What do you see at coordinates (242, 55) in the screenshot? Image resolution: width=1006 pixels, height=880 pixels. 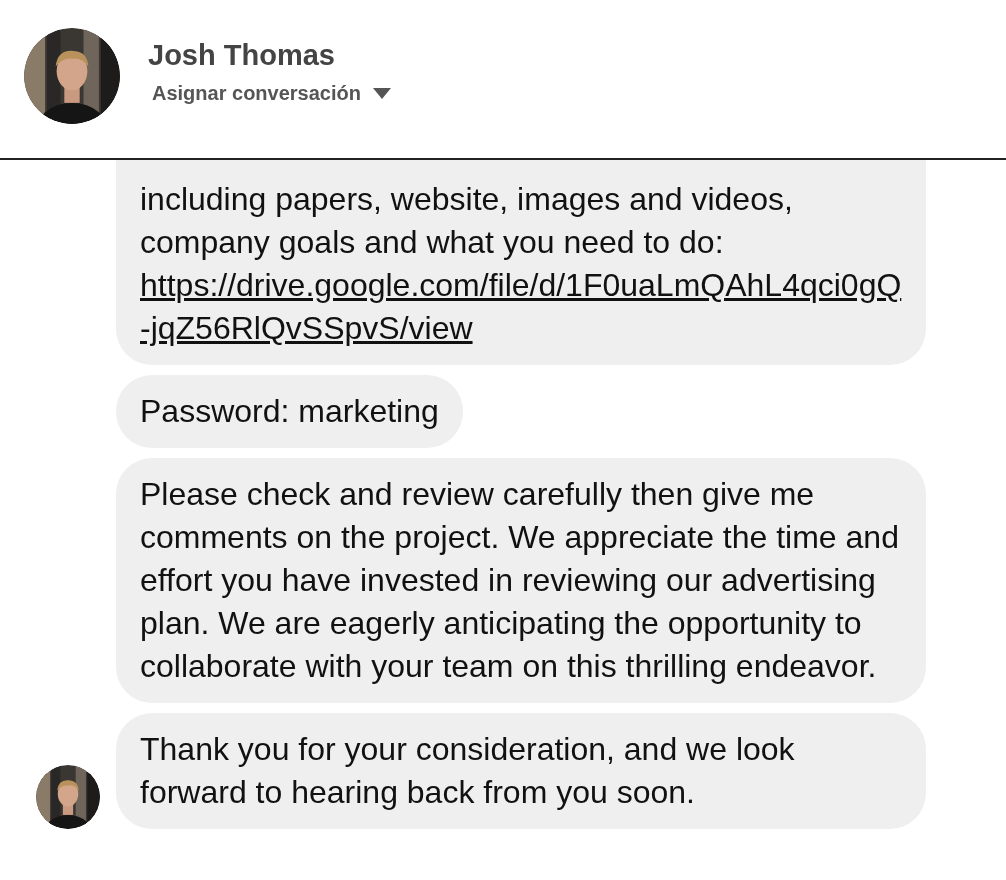 I see `contact-name: Josh Thomas` at bounding box center [242, 55].